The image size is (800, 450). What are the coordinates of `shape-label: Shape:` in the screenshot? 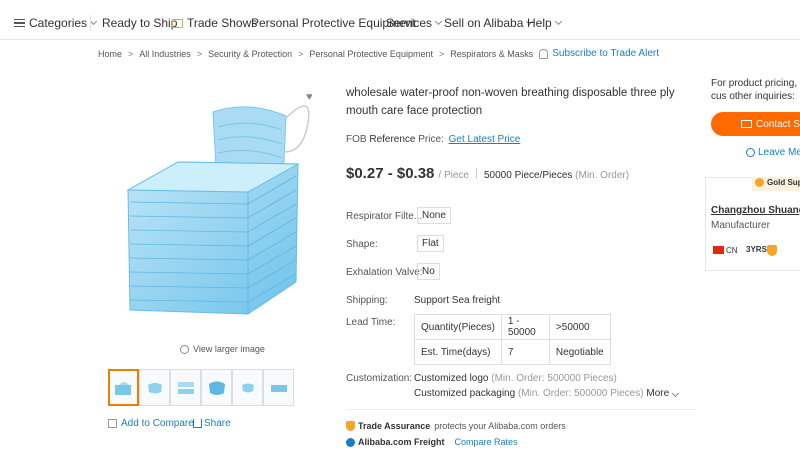 It's located at (362, 244).